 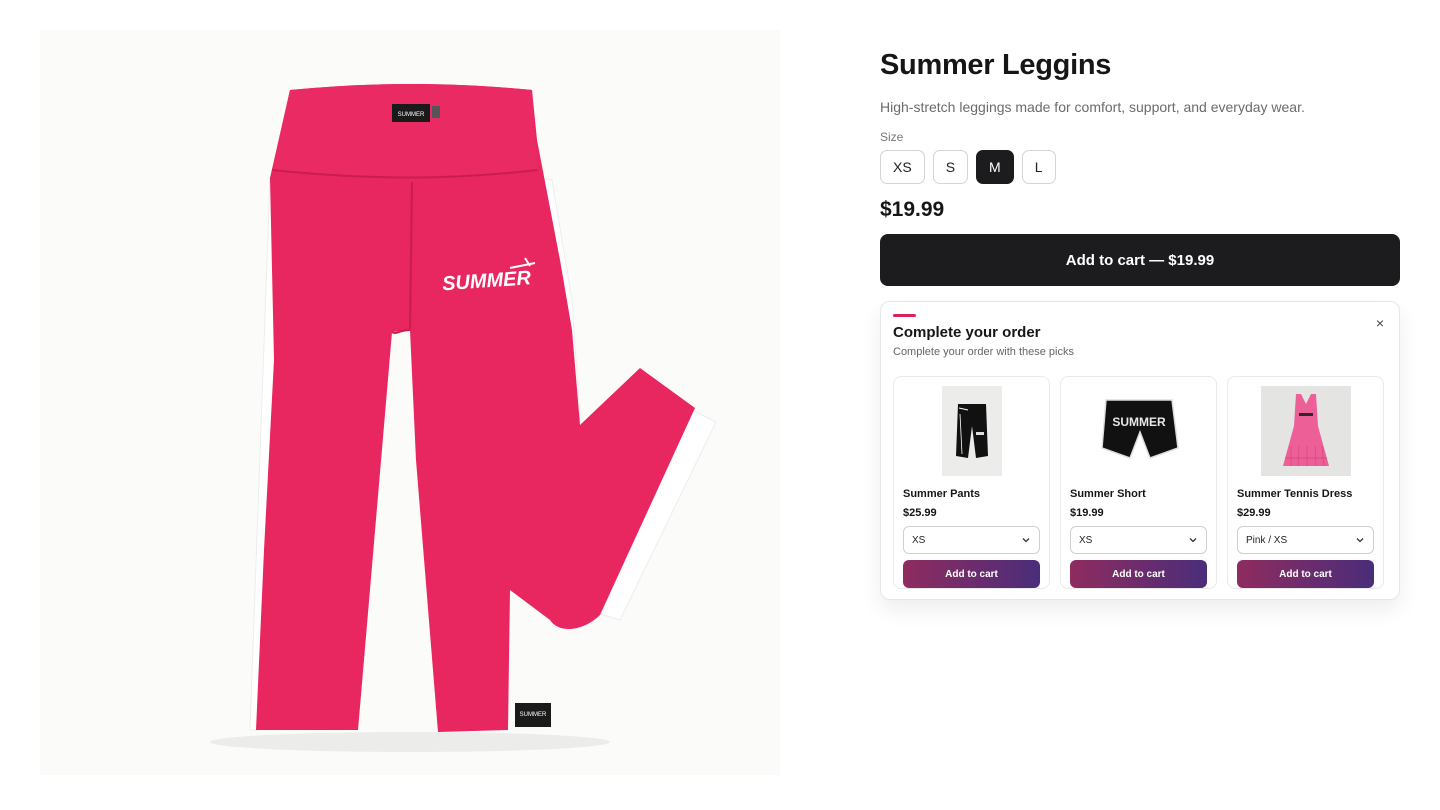 What do you see at coordinates (971, 482) in the screenshot?
I see `upsell-card-summer-pants: Summer Pants $25.99 XS Add to cart` at bounding box center [971, 482].